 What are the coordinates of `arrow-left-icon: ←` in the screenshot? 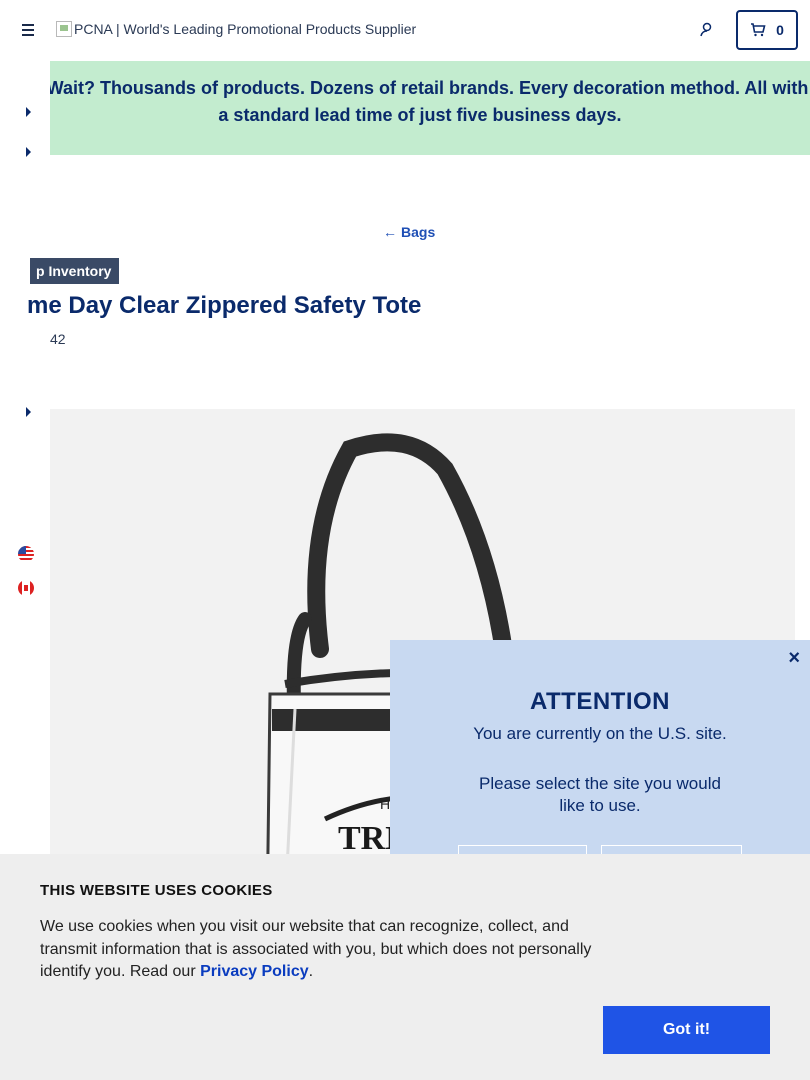 It's located at (390, 232).